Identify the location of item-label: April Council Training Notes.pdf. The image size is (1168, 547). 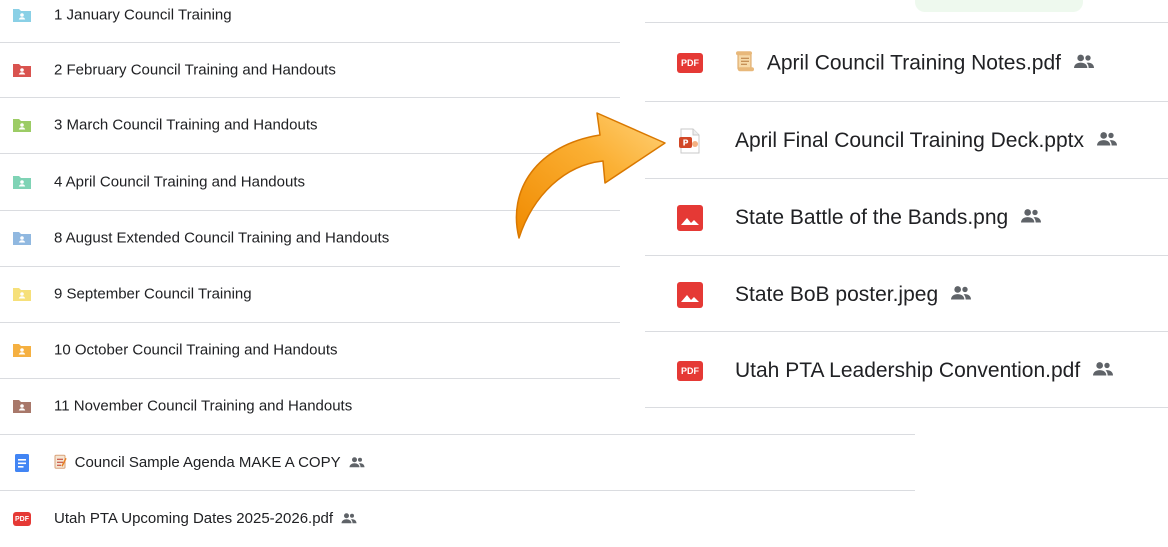
(913, 62).